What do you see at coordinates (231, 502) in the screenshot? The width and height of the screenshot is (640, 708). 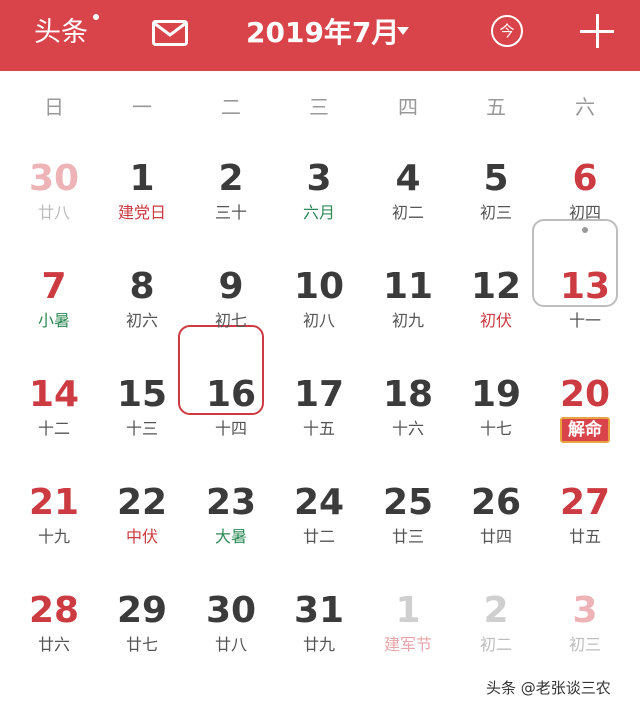 I see `day-number: 23` at bounding box center [231, 502].